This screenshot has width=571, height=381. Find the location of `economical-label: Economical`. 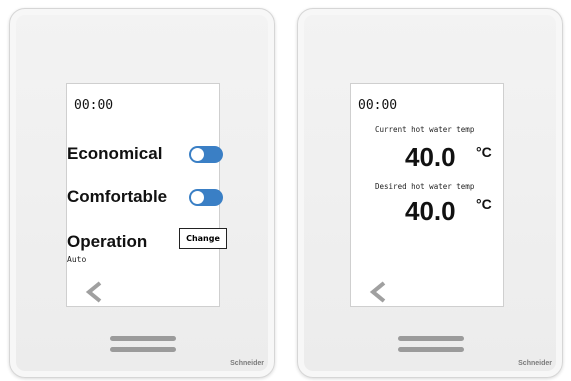

economical-label: Economical is located at coordinates (115, 153).